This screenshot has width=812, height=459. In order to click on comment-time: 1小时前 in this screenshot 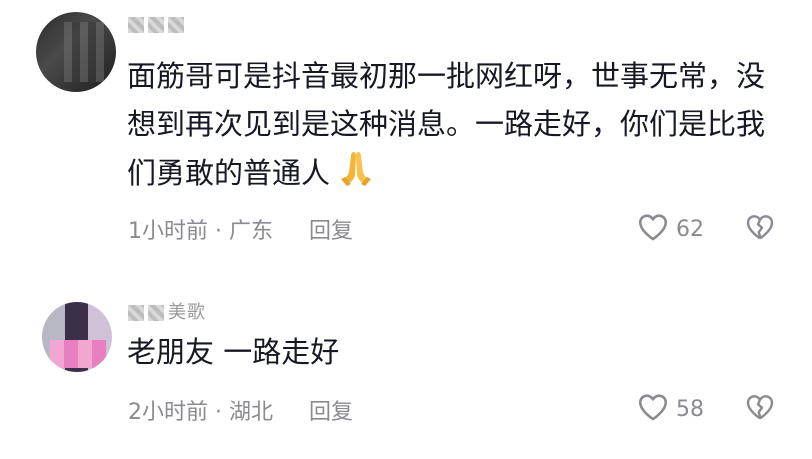, I will do `click(168, 231)`.